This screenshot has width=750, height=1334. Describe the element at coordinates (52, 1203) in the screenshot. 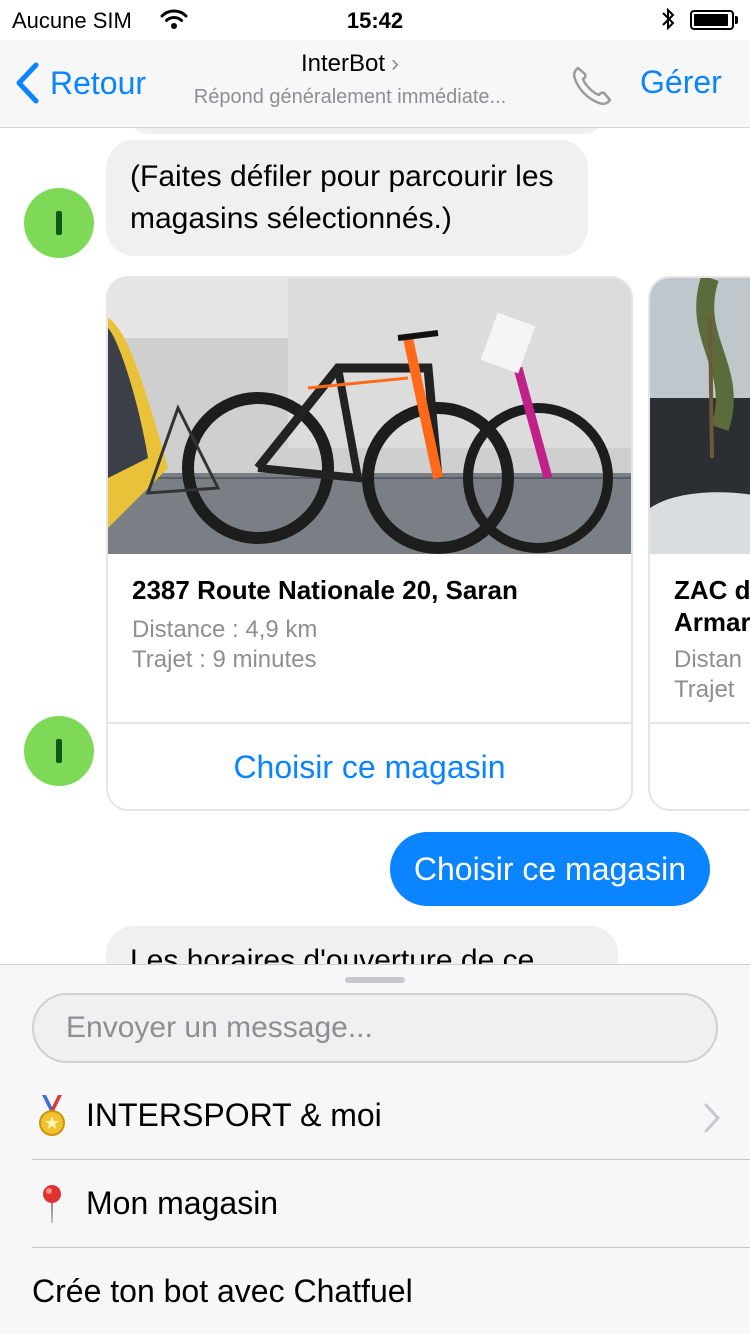

I see `pin-icon` at that location.